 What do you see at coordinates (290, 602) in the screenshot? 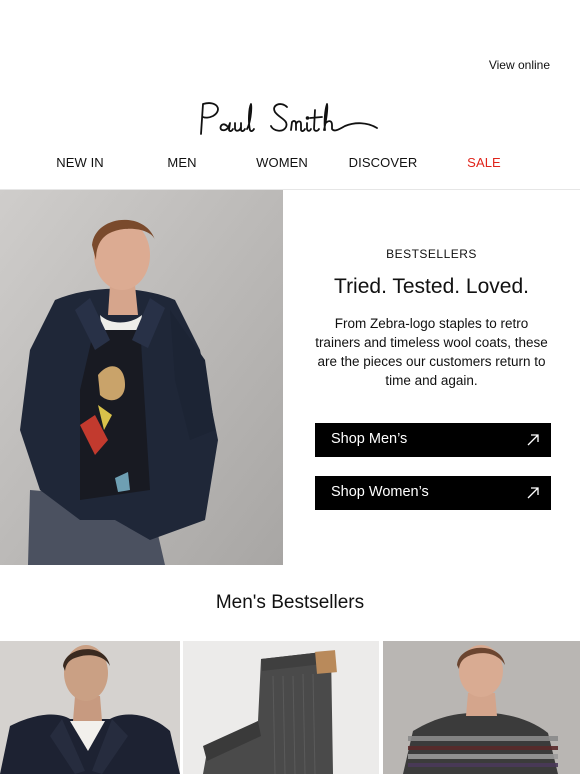
I see `mens-bestsellers-title: Men's Bestsellers` at bounding box center [290, 602].